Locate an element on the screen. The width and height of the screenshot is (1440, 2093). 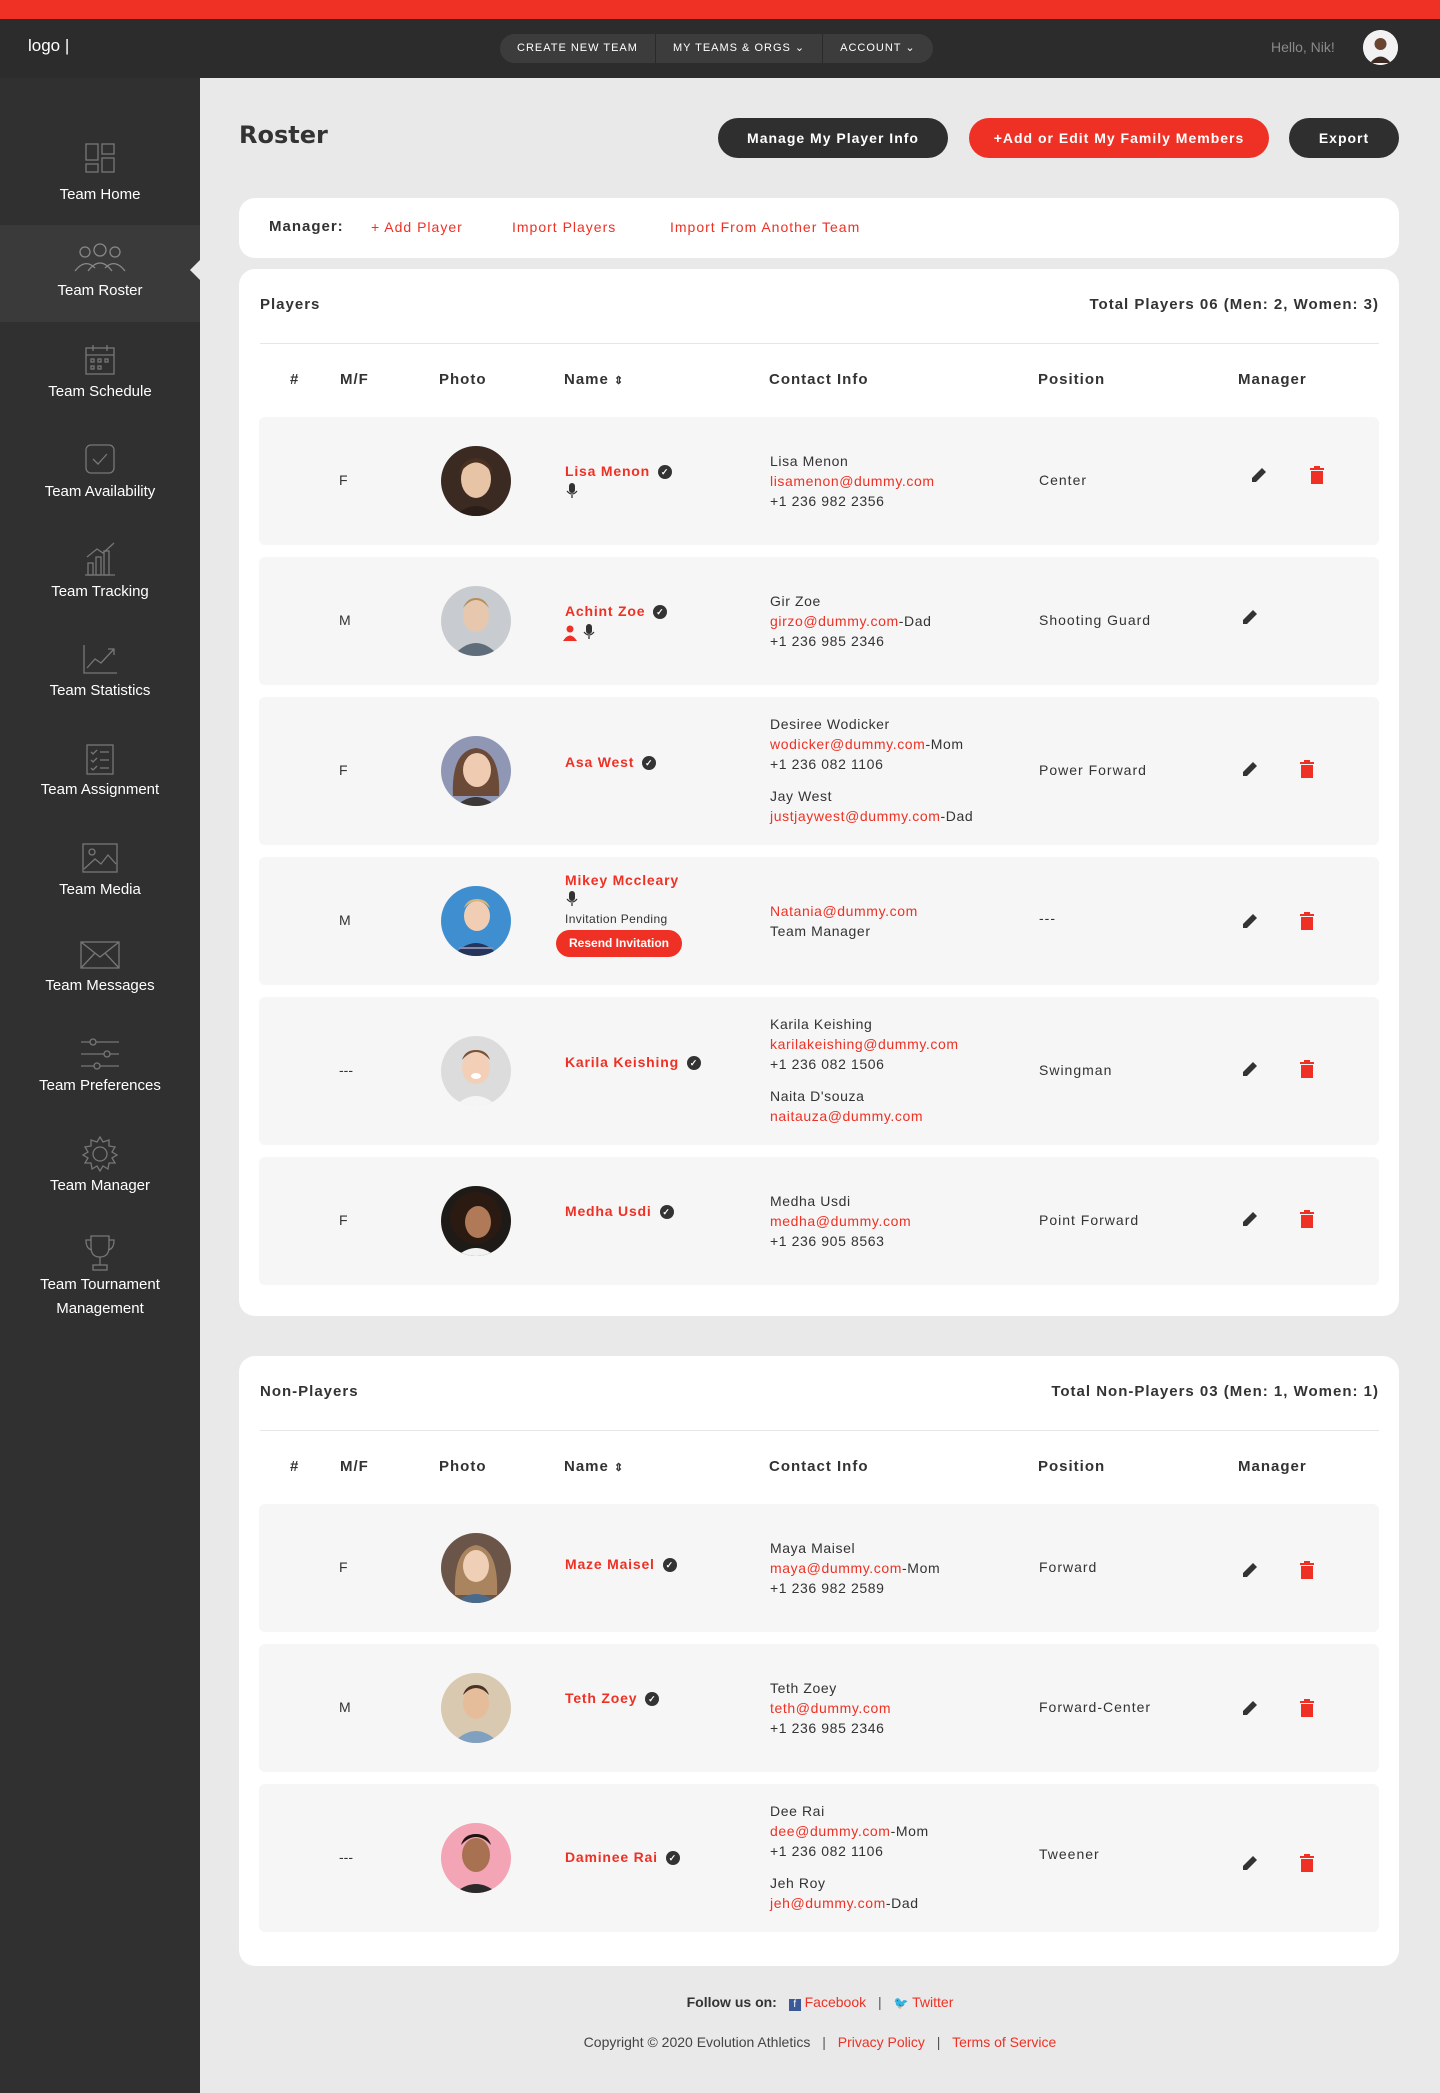
sidebar-item-team-assignment: Team Assignment is located at coordinates (100, 782).